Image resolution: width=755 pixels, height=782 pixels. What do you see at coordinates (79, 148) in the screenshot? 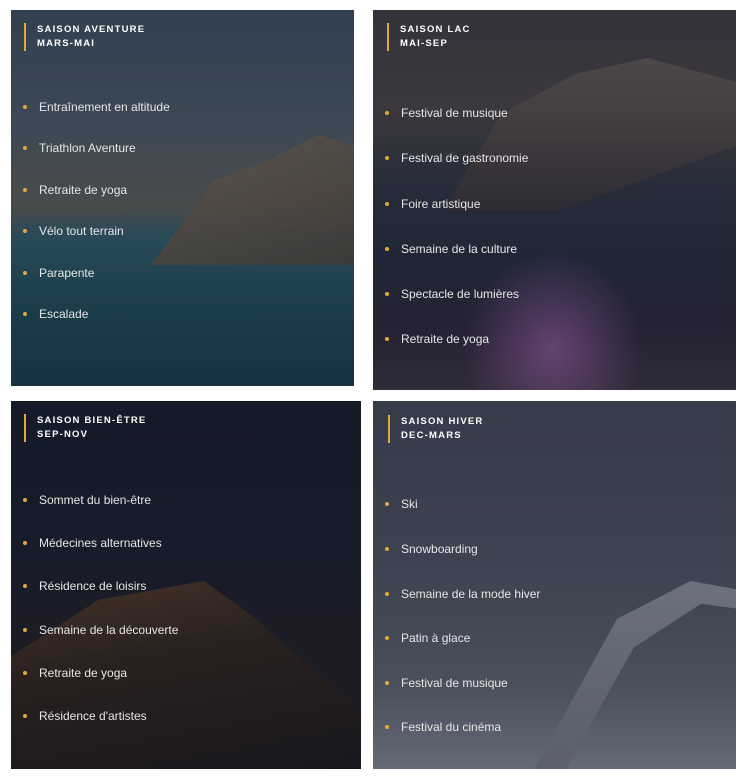
I see `list-item: Triathlon Aventure` at bounding box center [79, 148].